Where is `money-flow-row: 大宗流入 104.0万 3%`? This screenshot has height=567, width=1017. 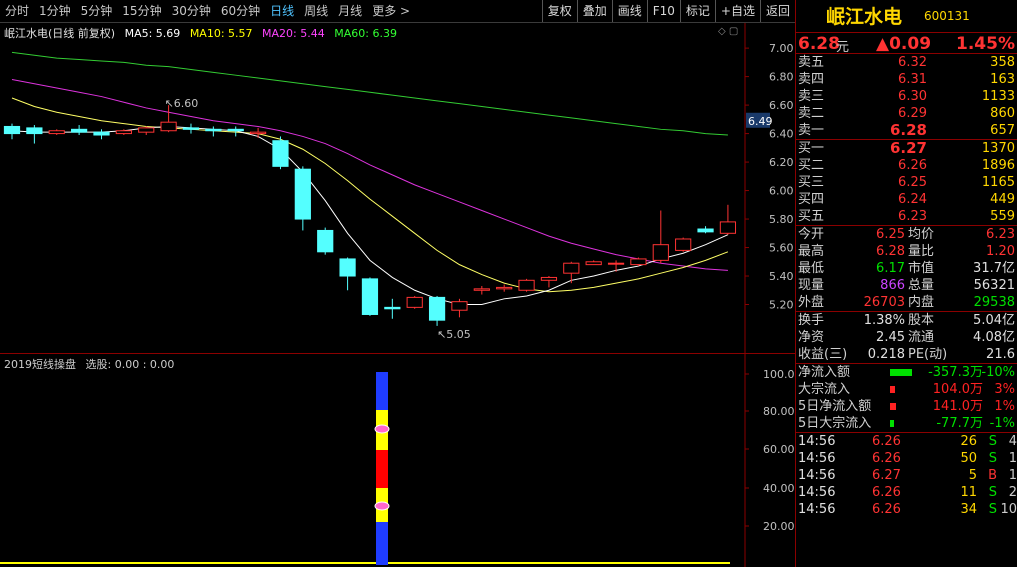
money-flow-row: 大宗流入 104.0万 3% is located at coordinates (906, 389).